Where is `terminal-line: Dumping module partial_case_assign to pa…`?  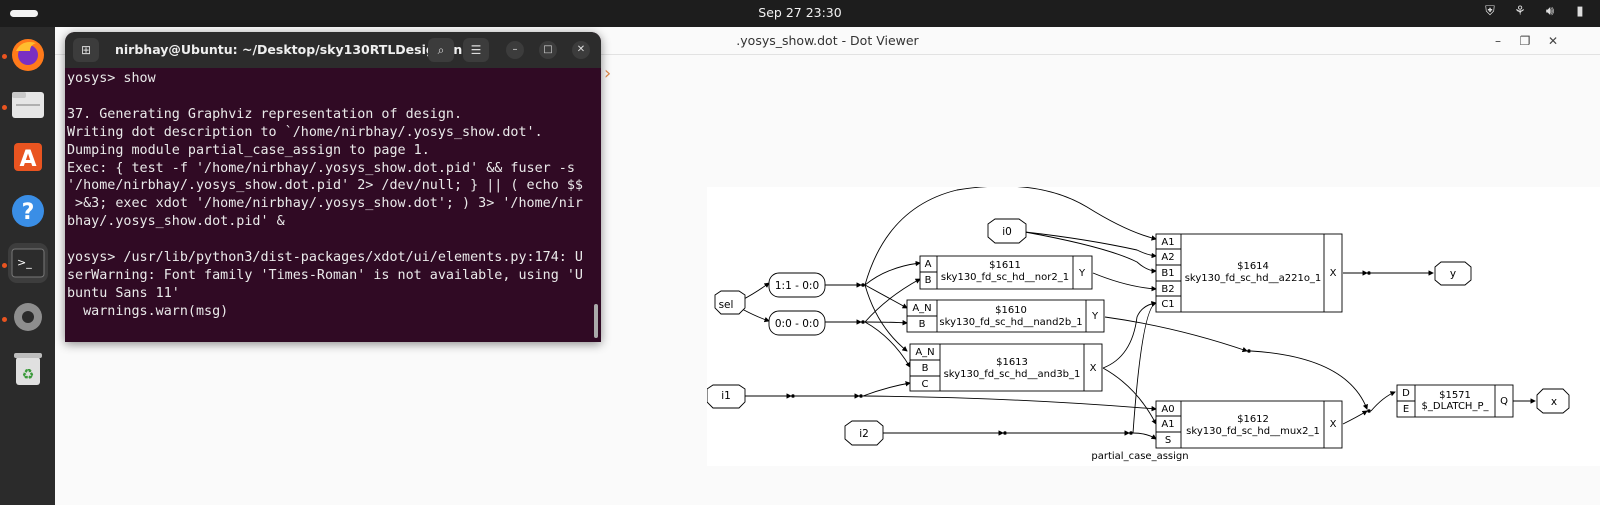 terminal-line: Dumping module partial_case_assign to pa… is located at coordinates (248, 150).